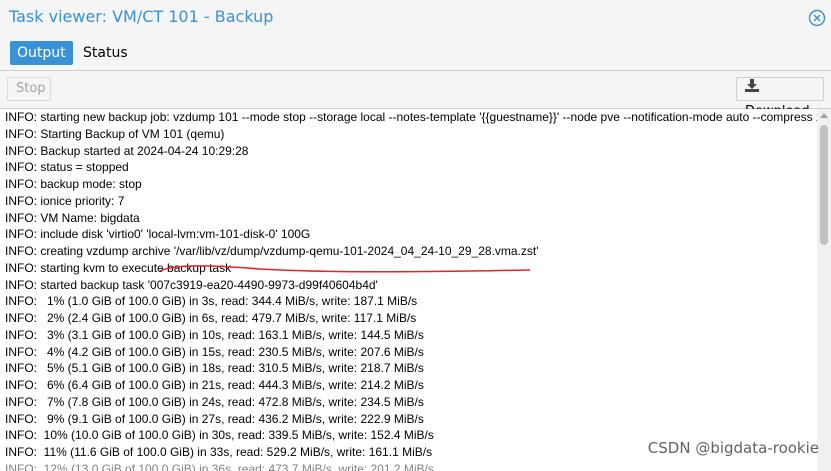 The width and height of the screenshot is (831, 471). Describe the element at coordinates (415, 95) in the screenshot. I see `toolbar: Stop Download` at that location.